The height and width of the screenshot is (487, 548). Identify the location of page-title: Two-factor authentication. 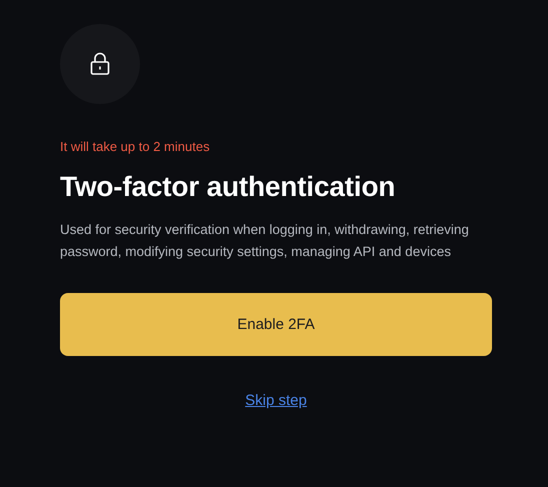
(228, 187).